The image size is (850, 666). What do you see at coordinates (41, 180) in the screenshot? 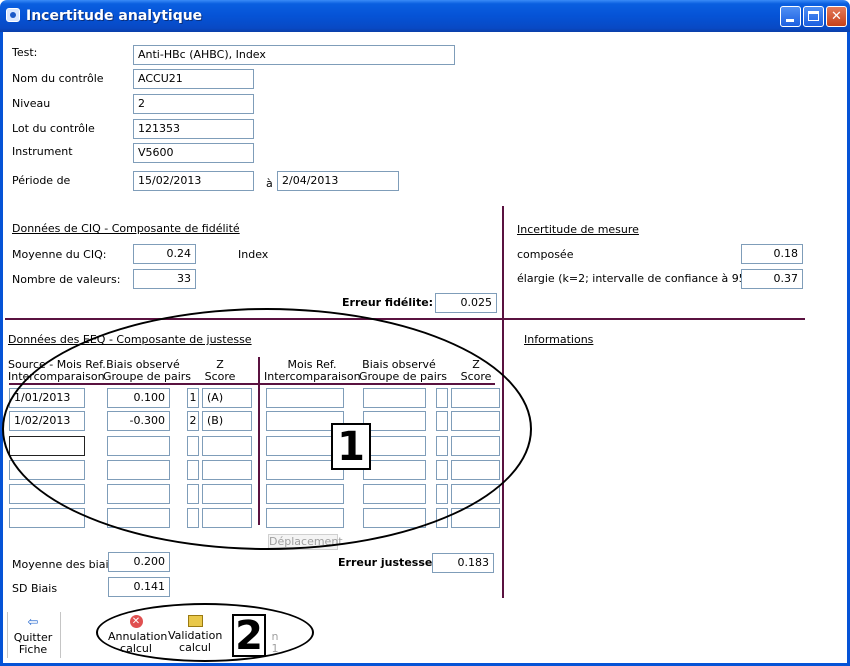
I see `periode-label: Période de` at bounding box center [41, 180].